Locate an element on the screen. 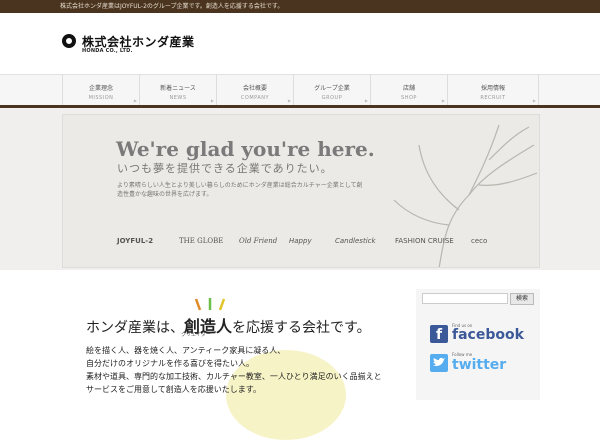 The image size is (600, 440). intro-line: 自分だけのオリジナルを作る喜びを得たい人。 is located at coordinates (170, 363).